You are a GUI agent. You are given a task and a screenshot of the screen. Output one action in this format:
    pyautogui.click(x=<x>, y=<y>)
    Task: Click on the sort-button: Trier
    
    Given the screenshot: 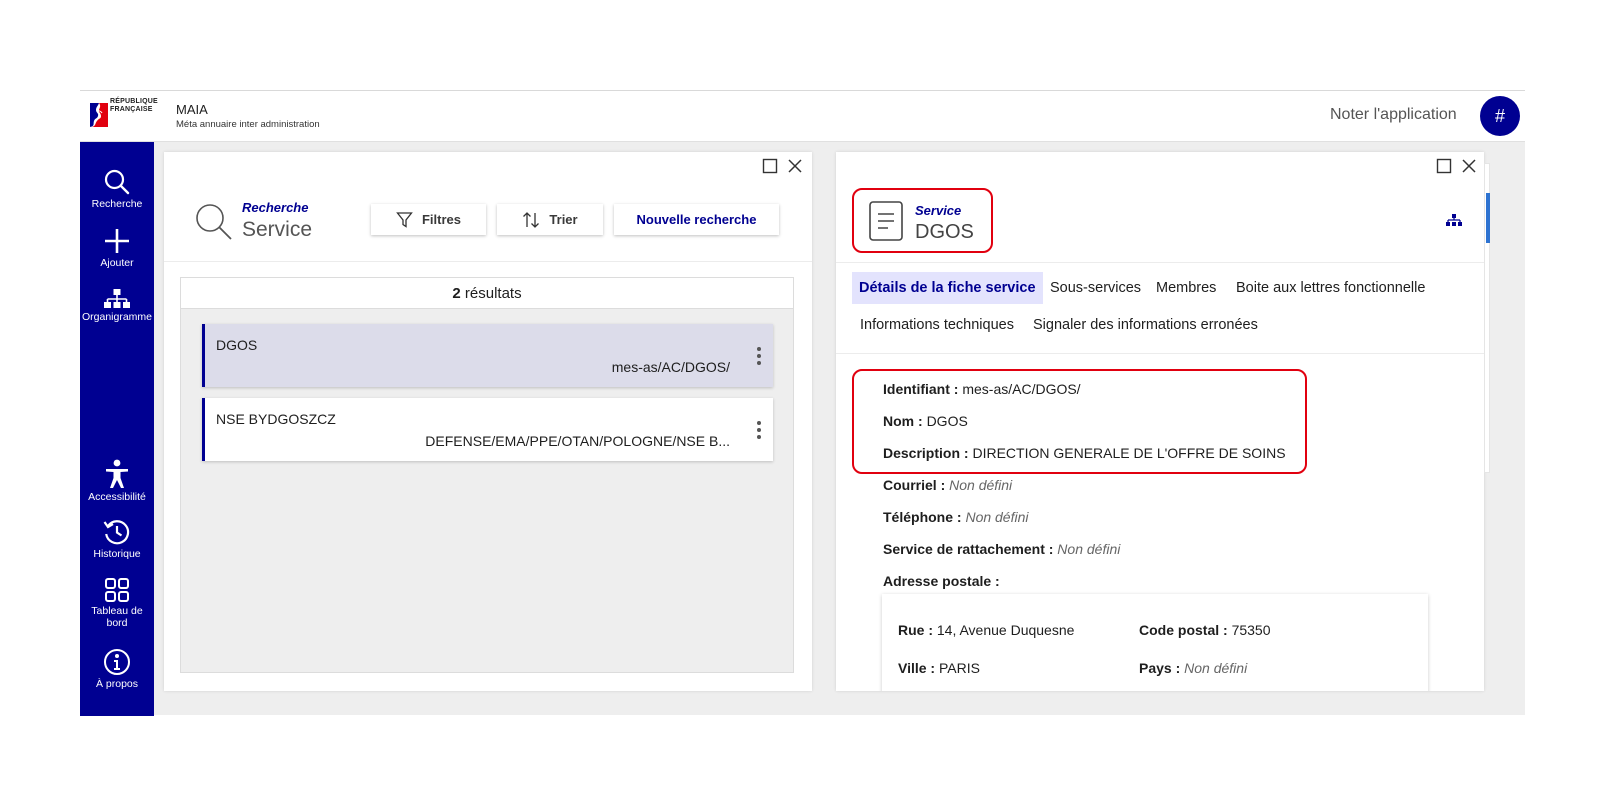 What is the action you would take?
    pyautogui.click(x=550, y=219)
    